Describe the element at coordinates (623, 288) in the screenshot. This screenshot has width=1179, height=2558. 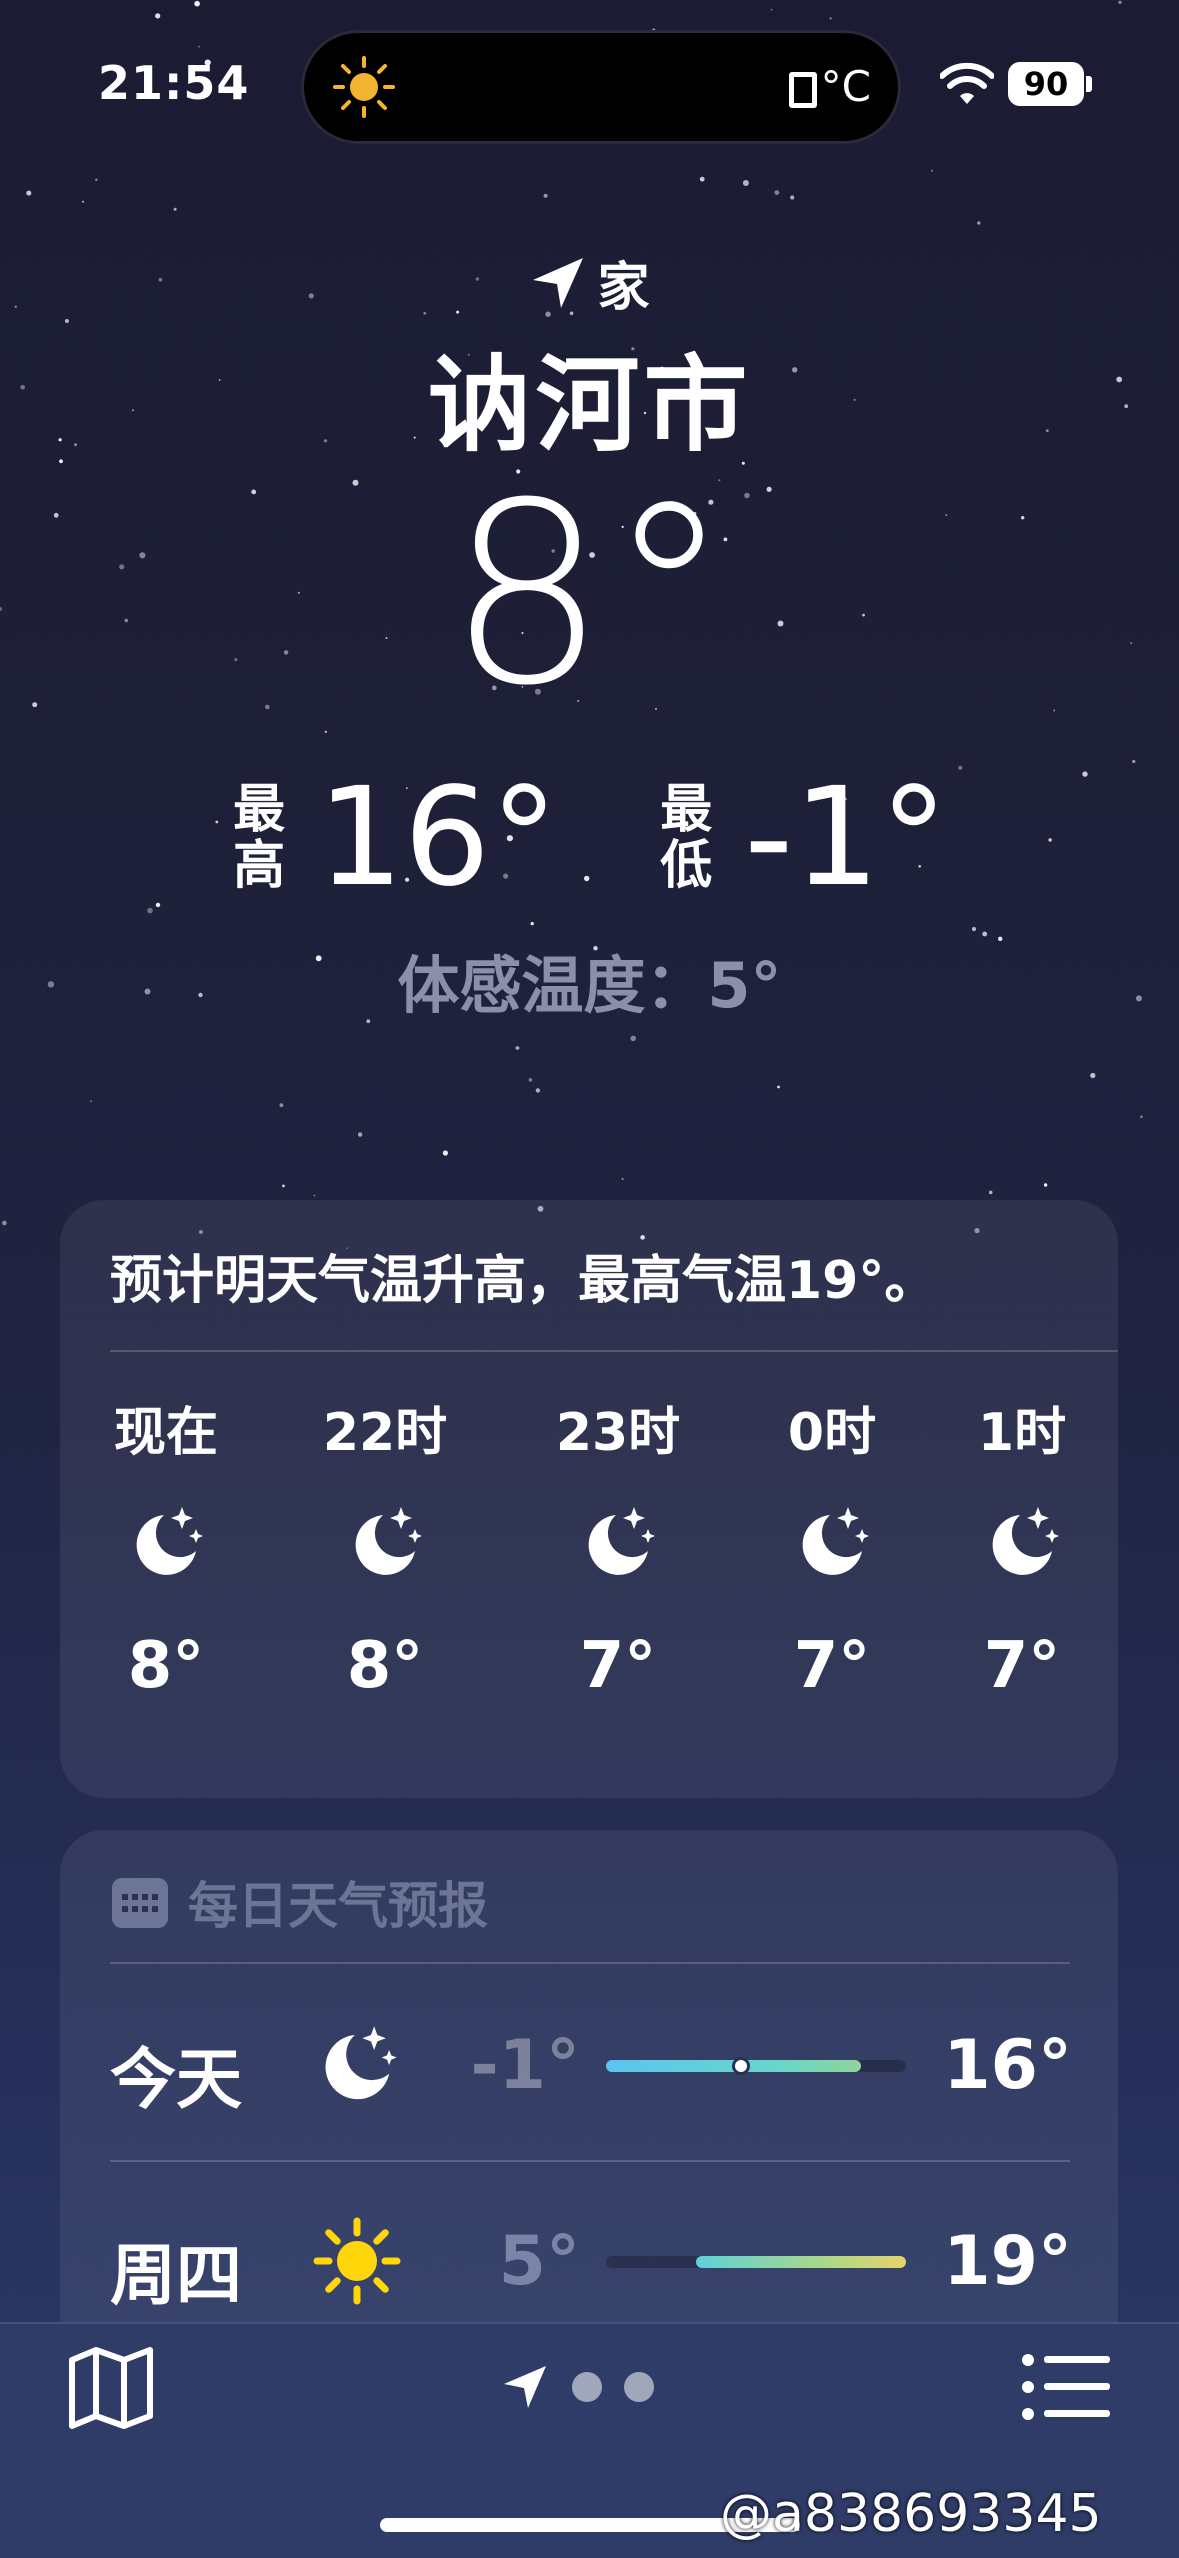
I see `location-name: 家` at that location.